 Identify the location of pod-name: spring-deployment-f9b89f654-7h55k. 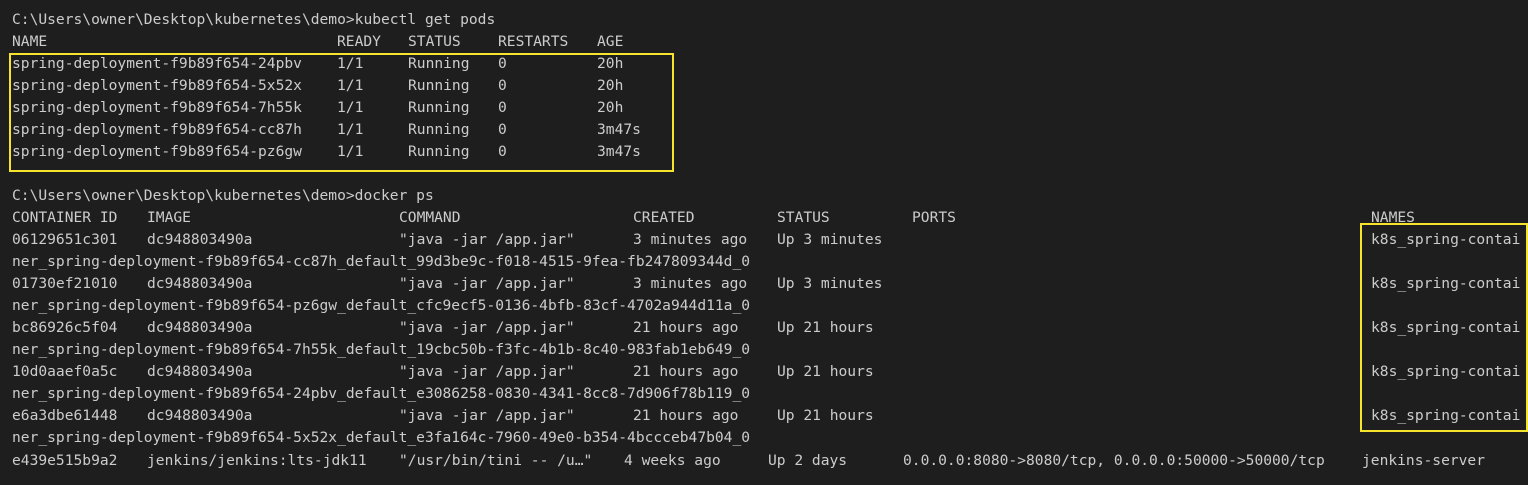
(157, 107).